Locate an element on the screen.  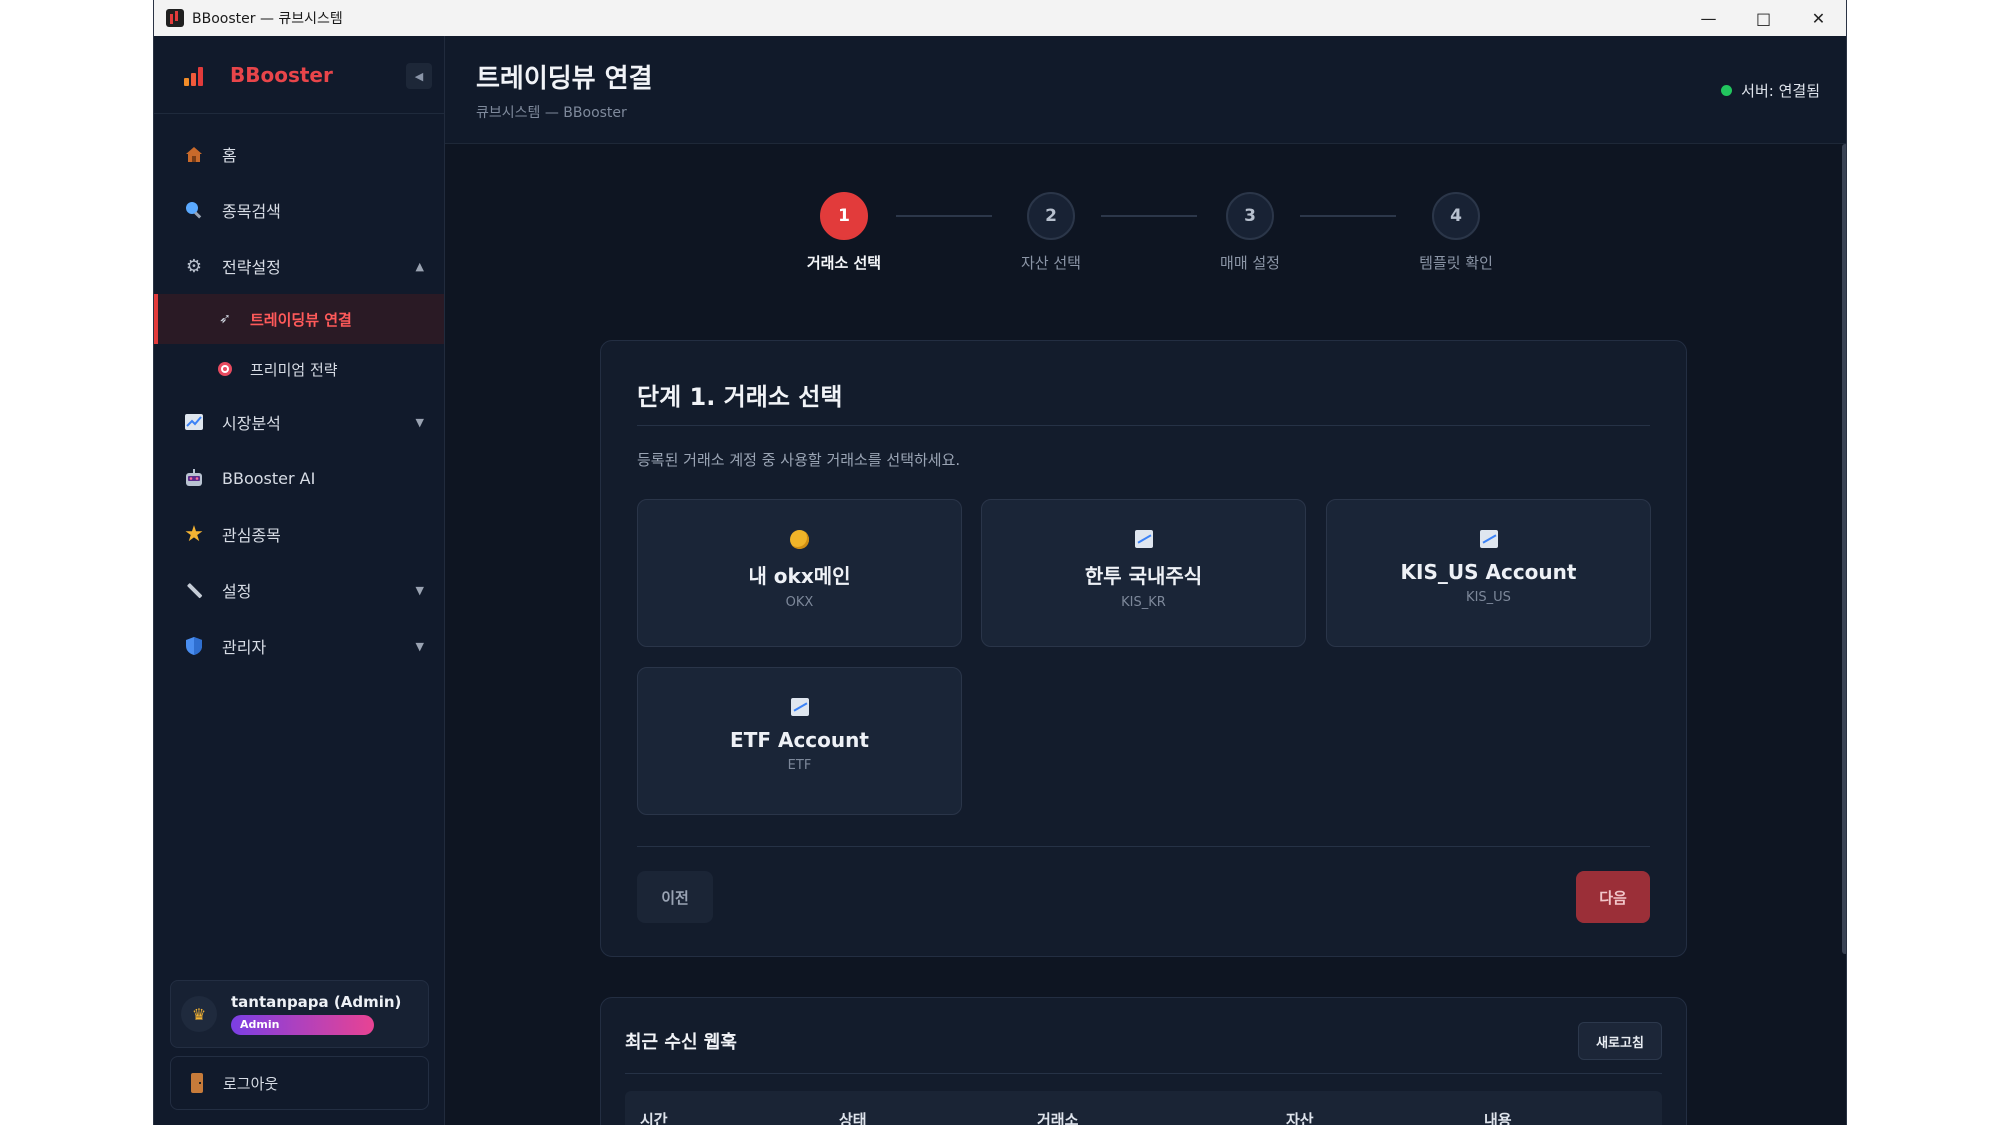
column-header-time: 시간 is located at coordinates (654, 1117).